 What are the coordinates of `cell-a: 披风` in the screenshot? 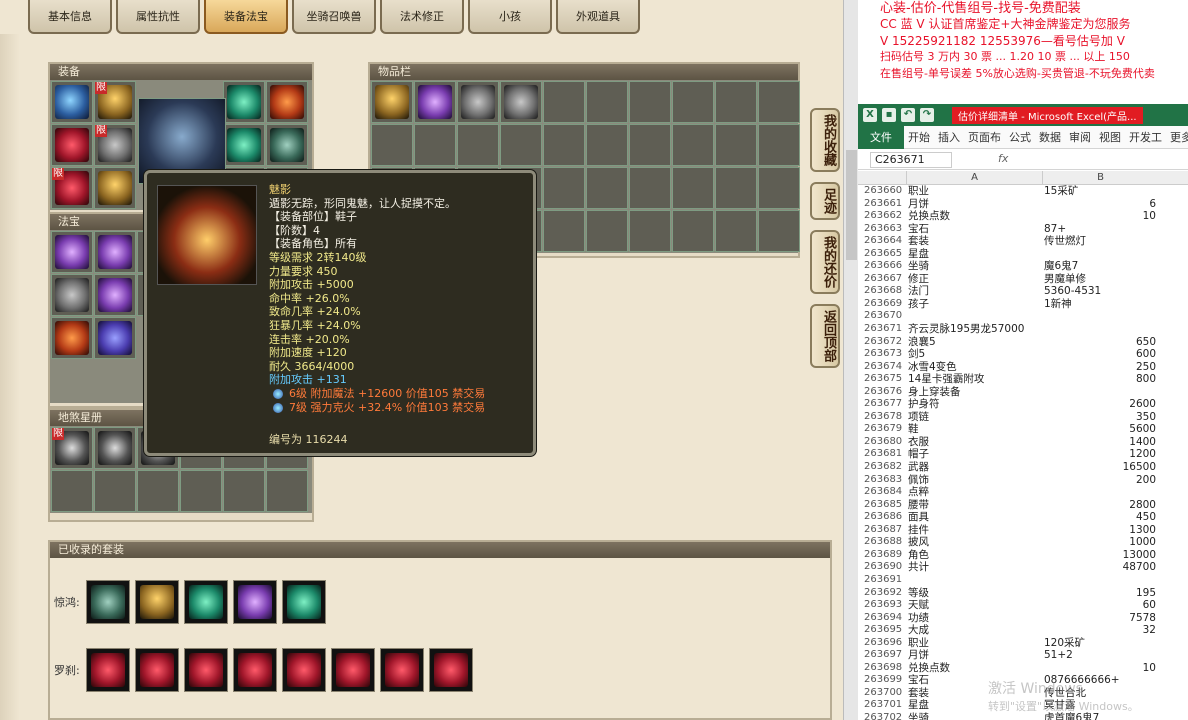 It's located at (918, 542).